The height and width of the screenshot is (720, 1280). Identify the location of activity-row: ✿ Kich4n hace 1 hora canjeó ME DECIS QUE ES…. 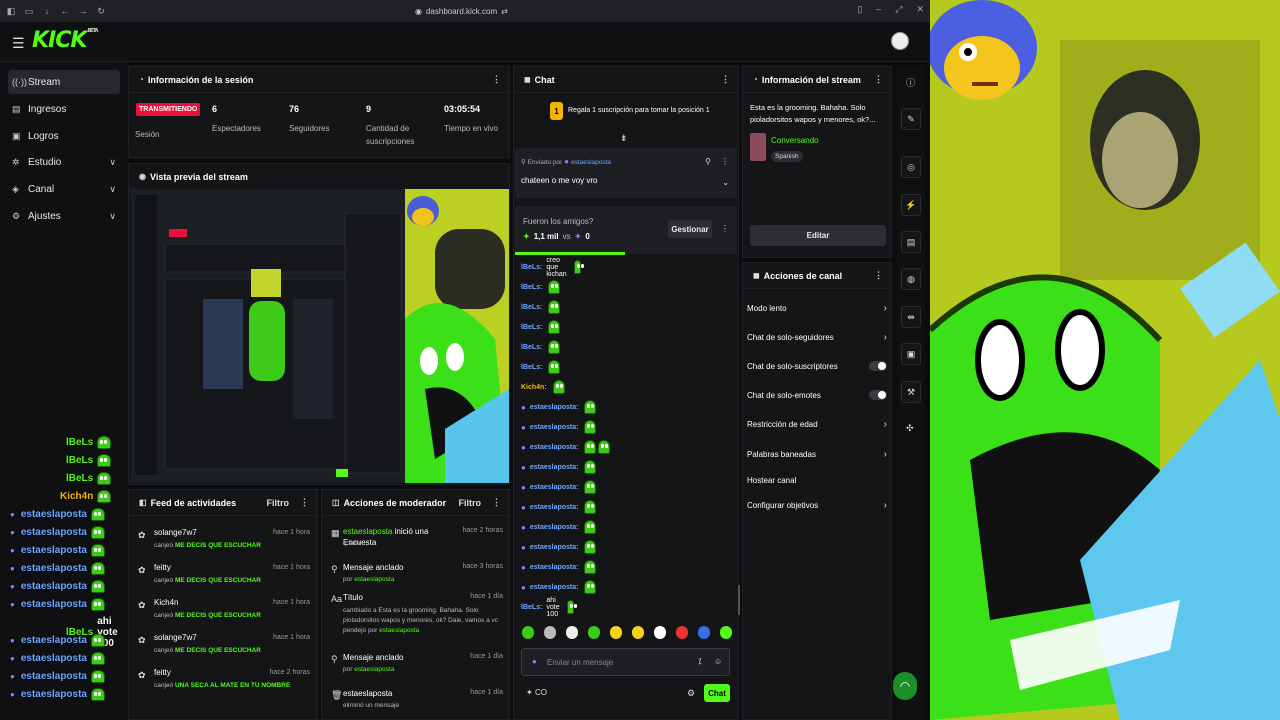
(222, 612).